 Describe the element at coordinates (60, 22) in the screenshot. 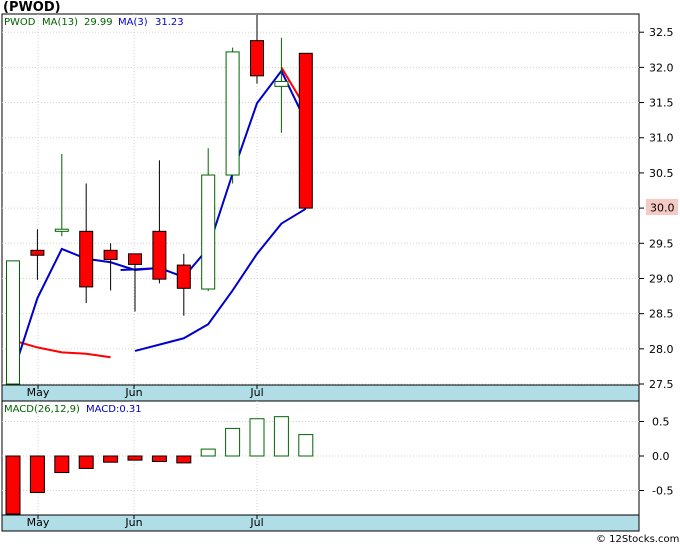

I see `legend-ma13-label: MA(13)` at that location.